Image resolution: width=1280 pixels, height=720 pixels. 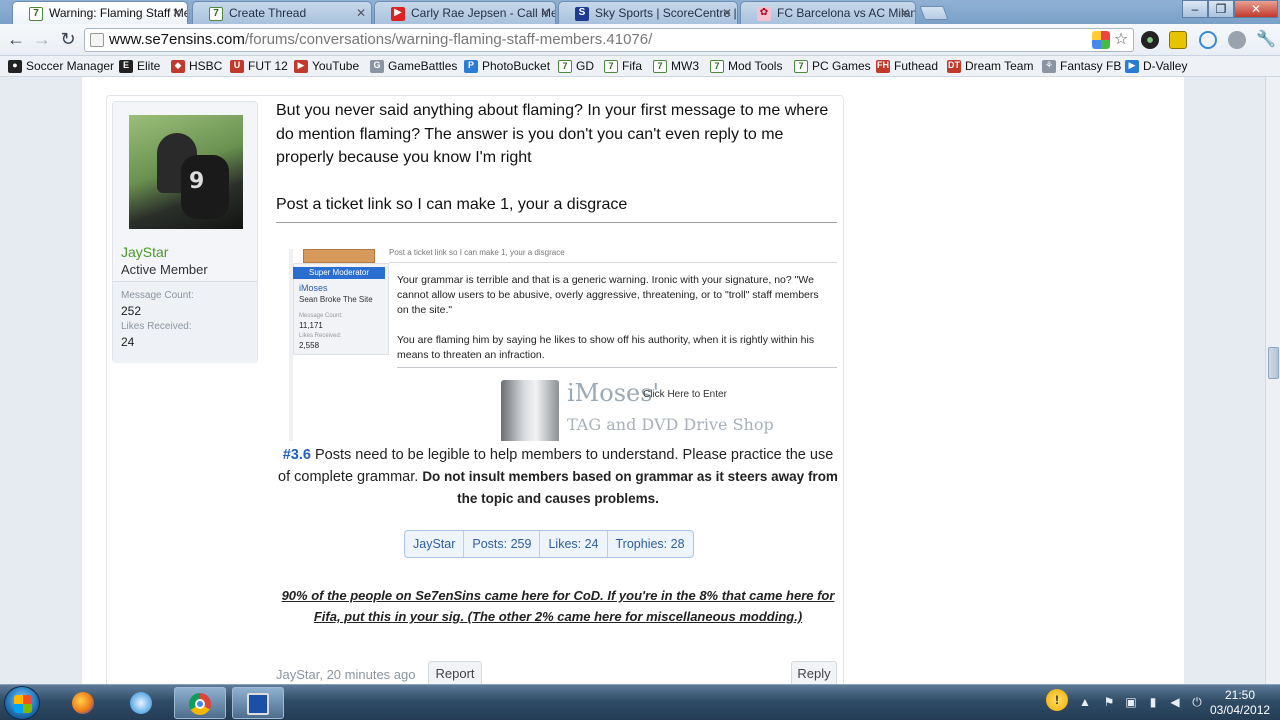 I want to click on url-host: www.se7ensins.com, so click(x=177, y=39).